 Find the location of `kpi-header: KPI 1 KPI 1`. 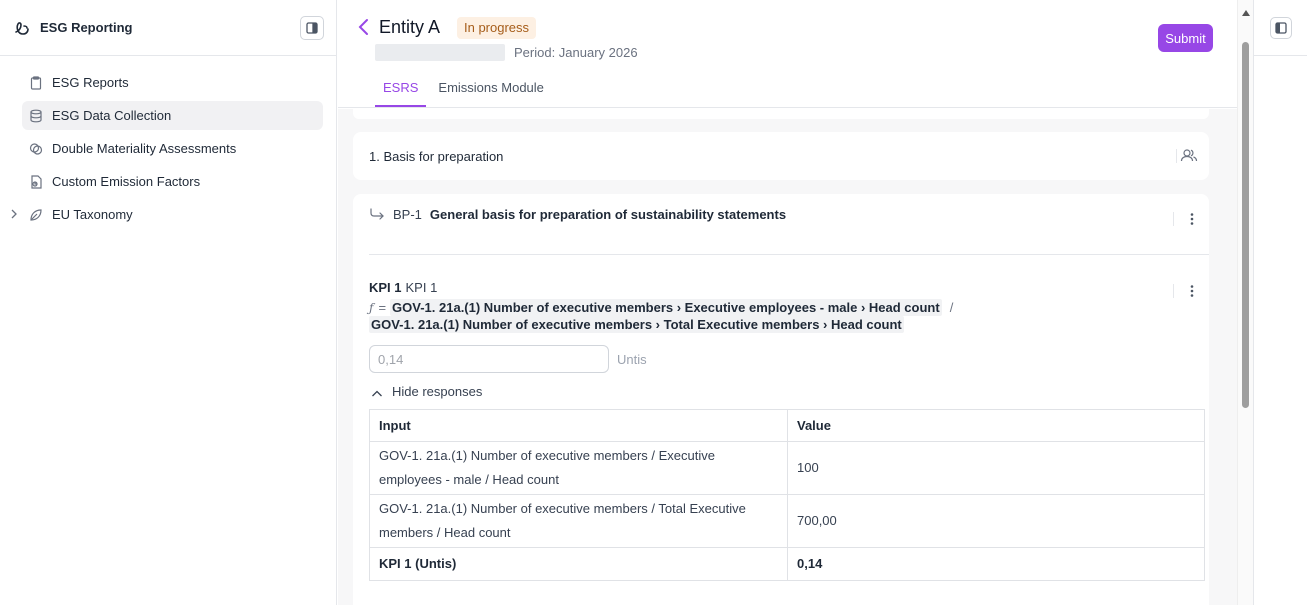

kpi-header: KPI 1 KPI 1 is located at coordinates (403, 287).